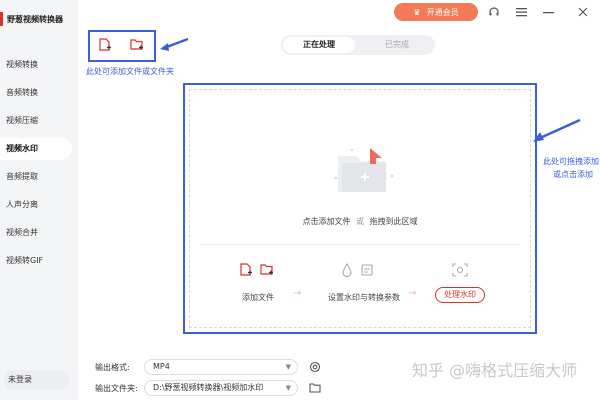  I want to click on sidebar-item-video-to-gif: 视频转GIF, so click(36, 261).